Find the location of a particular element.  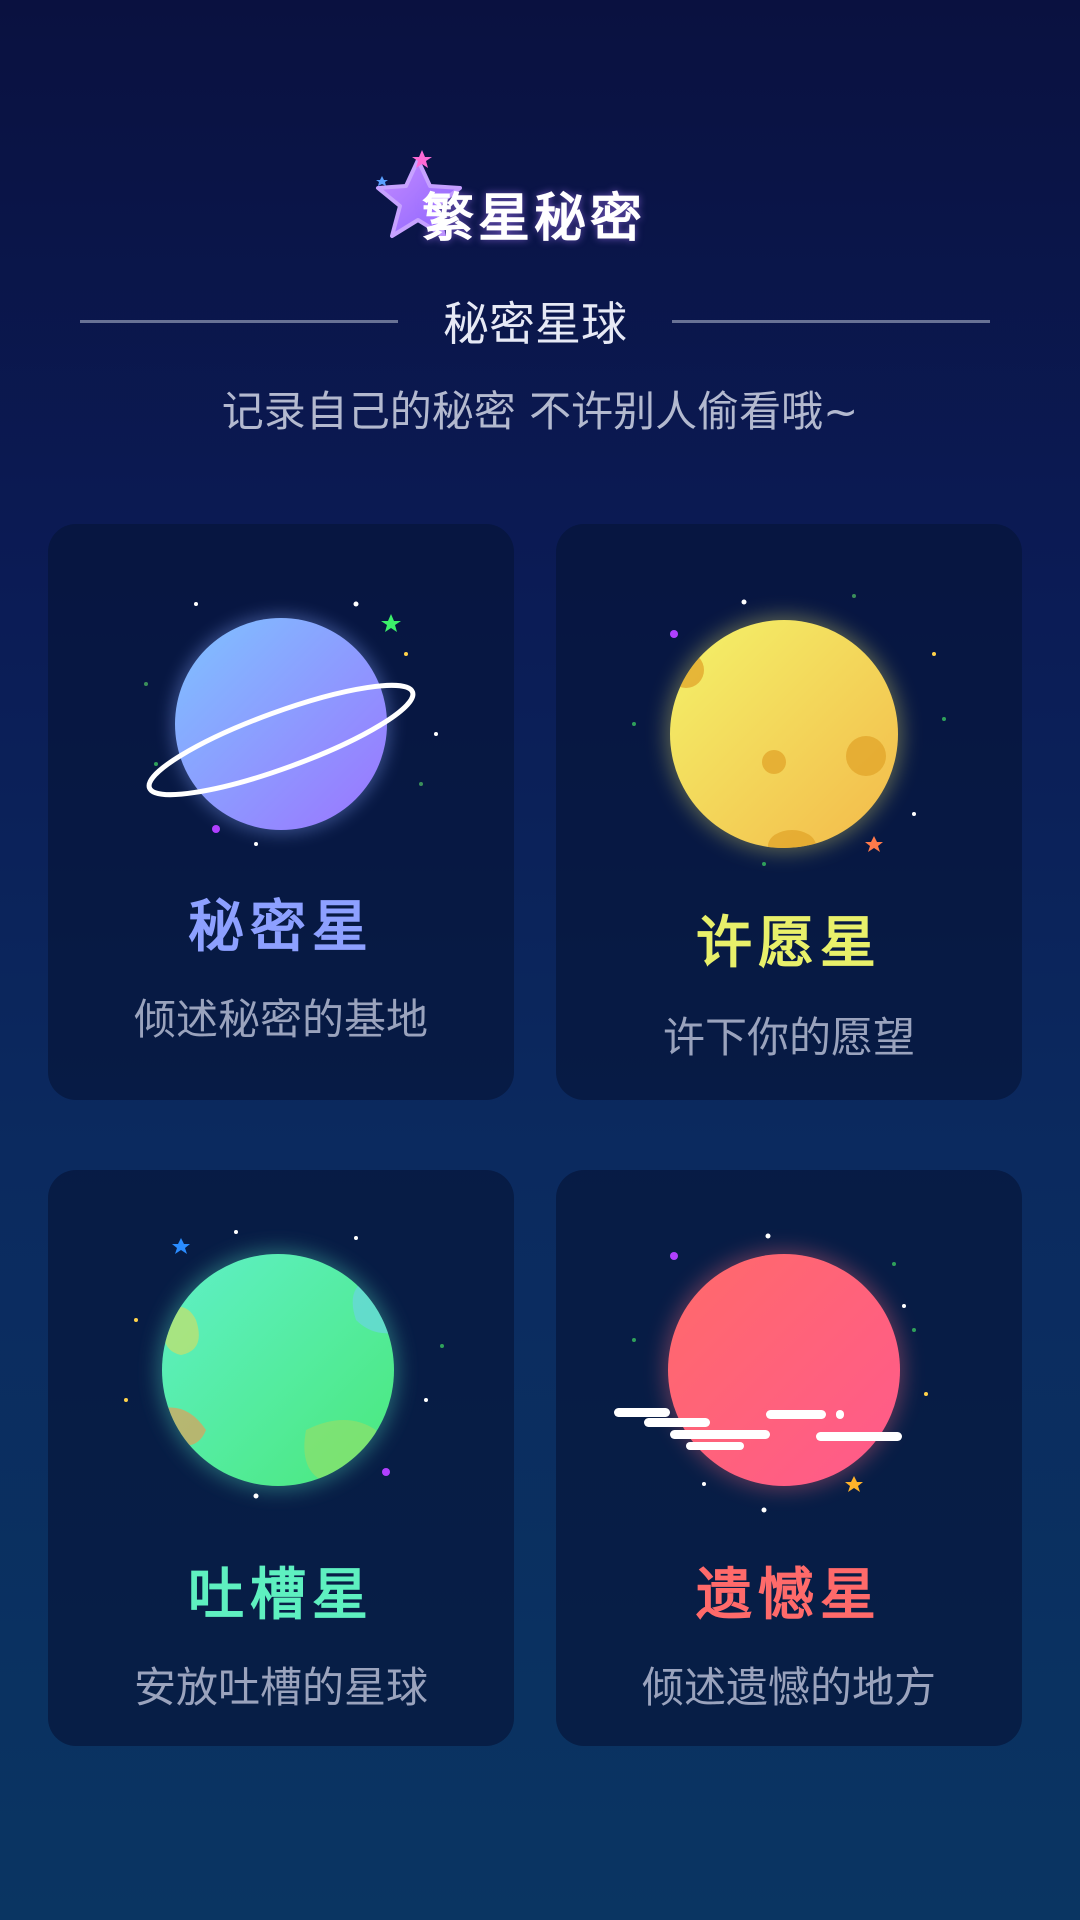

ringed-planet-icon is located at coordinates (281, 724).